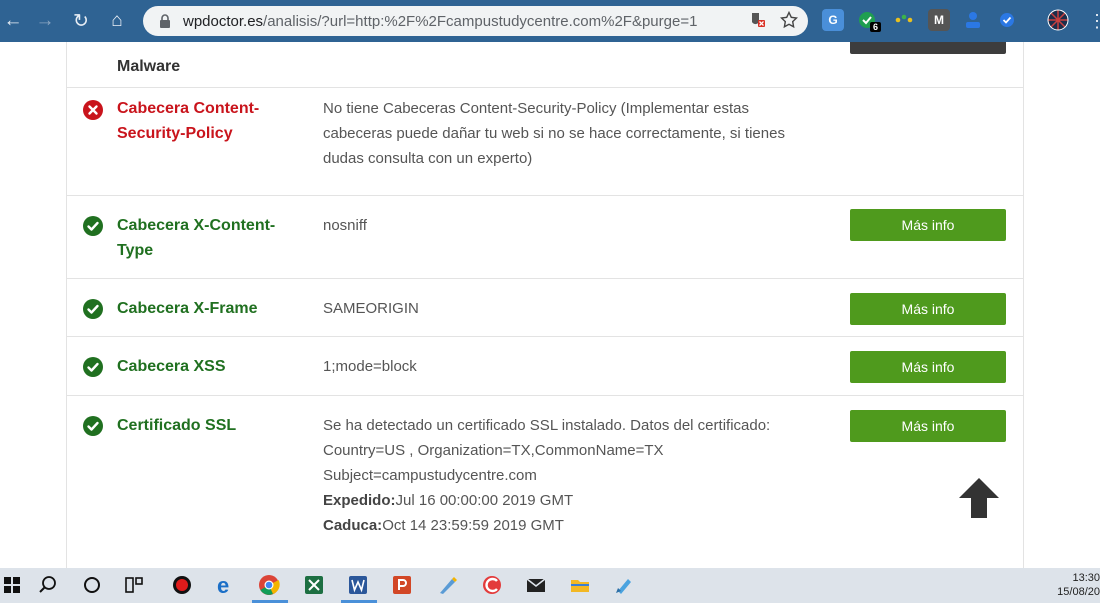 This screenshot has height=603, width=1100. Describe the element at coordinates (269, 585) in the screenshot. I see `chrome-icon` at that location.